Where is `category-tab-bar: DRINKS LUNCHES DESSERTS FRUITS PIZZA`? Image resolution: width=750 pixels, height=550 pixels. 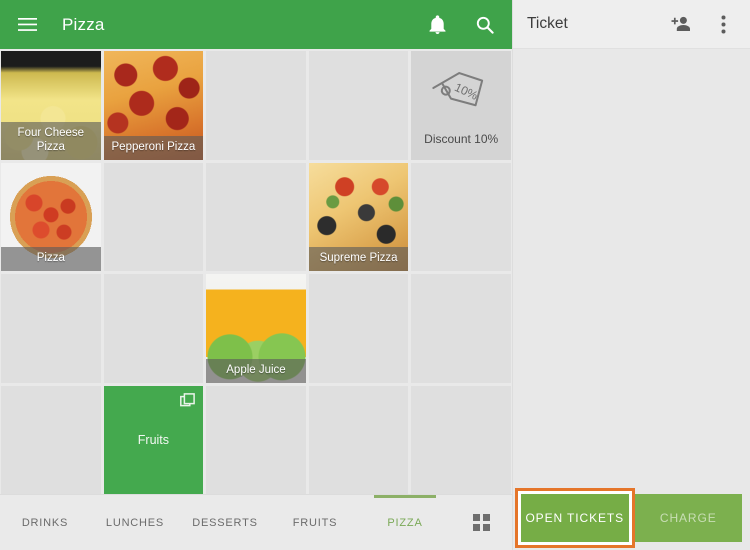
category-tab-bar: DRINKS LUNCHES DESSERTS FRUITS PIZZA is located at coordinates (256, 522).